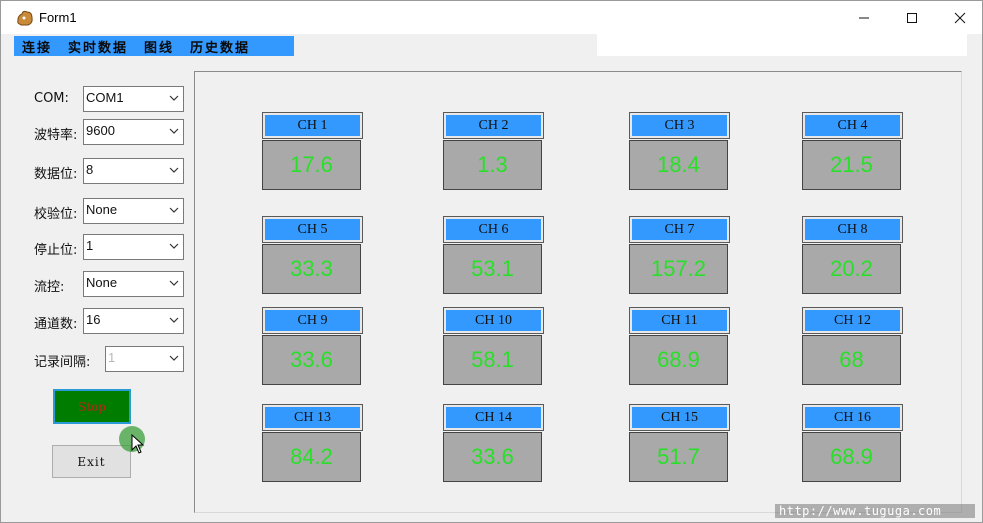 The height and width of the screenshot is (523, 983). What do you see at coordinates (58, 17) in the screenshot?
I see `window-title: Form1` at bounding box center [58, 17].